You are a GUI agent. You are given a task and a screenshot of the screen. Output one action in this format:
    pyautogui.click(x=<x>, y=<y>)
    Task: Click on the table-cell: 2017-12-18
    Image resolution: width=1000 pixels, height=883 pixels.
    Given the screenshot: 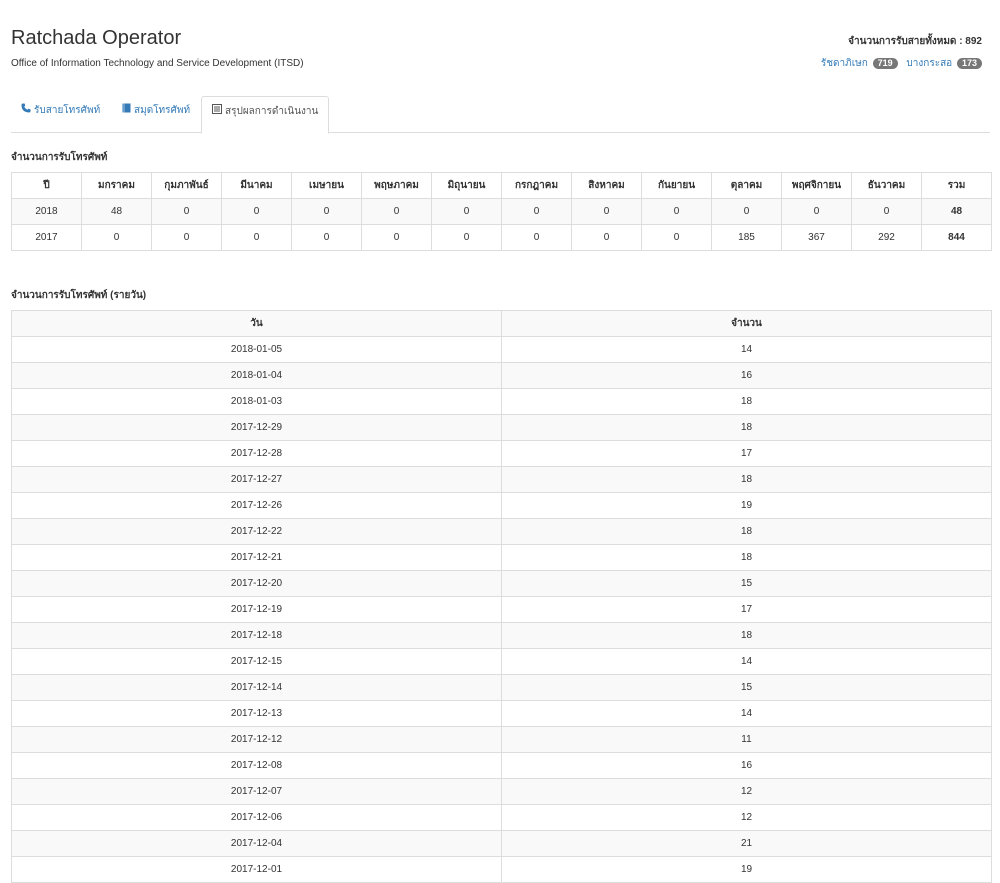 What is the action you would take?
    pyautogui.click(x=256, y=635)
    